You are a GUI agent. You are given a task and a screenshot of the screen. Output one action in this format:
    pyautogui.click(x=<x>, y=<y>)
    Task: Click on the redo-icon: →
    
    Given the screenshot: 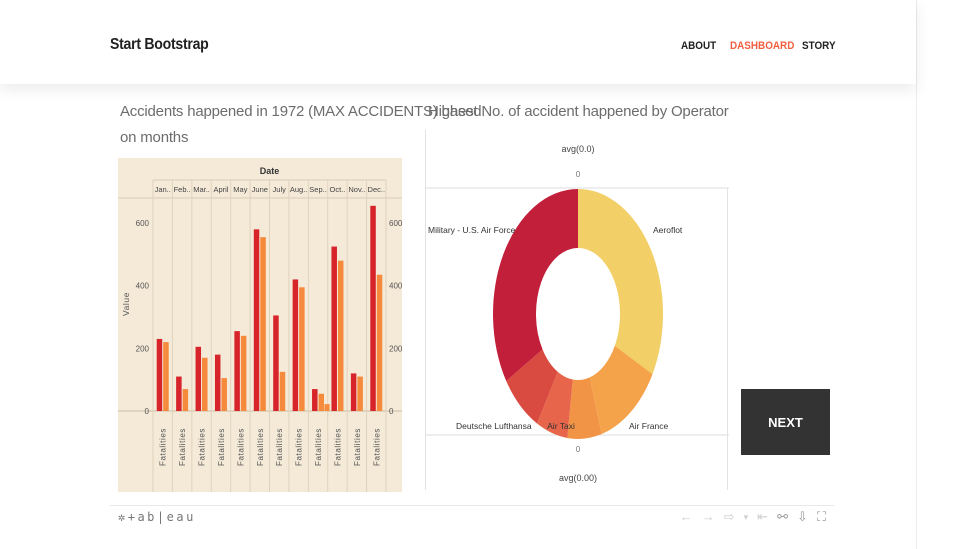 What is the action you would take?
    pyautogui.click(x=708, y=517)
    